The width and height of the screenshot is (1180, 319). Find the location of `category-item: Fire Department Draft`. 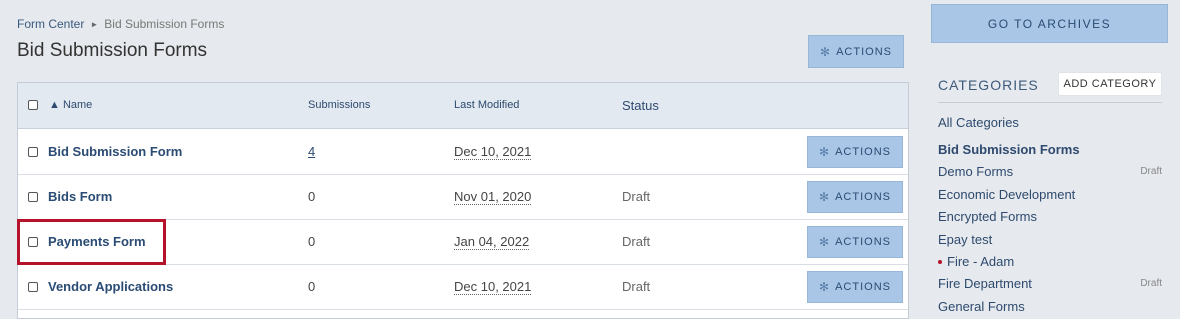

category-item: Fire Department Draft is located at coordinates (1050, 283).